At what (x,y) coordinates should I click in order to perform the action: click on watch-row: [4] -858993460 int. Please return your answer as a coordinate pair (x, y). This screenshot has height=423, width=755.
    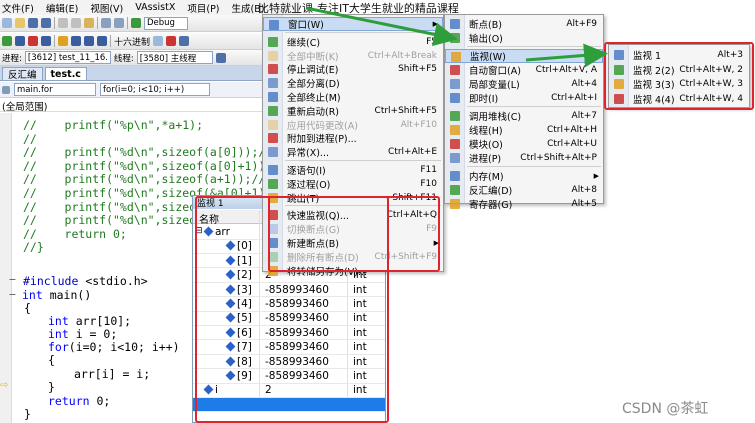
    Looking at the image, I should click on (289, 304).